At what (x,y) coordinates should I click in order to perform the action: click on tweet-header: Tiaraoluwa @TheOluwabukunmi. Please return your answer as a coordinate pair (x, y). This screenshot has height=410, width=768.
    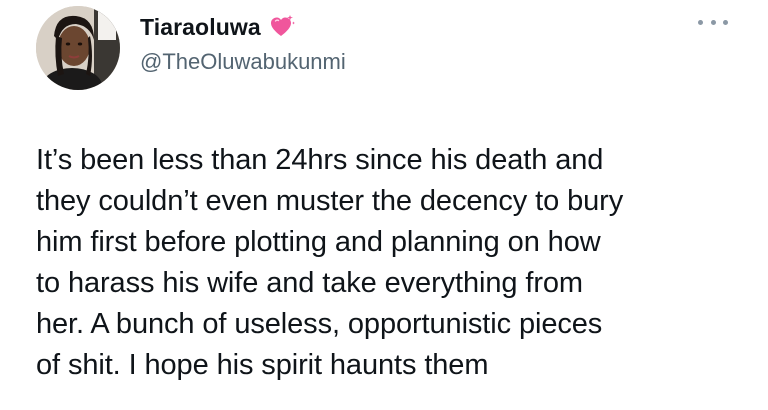
    Looking at the image, I should click on (191, 48).